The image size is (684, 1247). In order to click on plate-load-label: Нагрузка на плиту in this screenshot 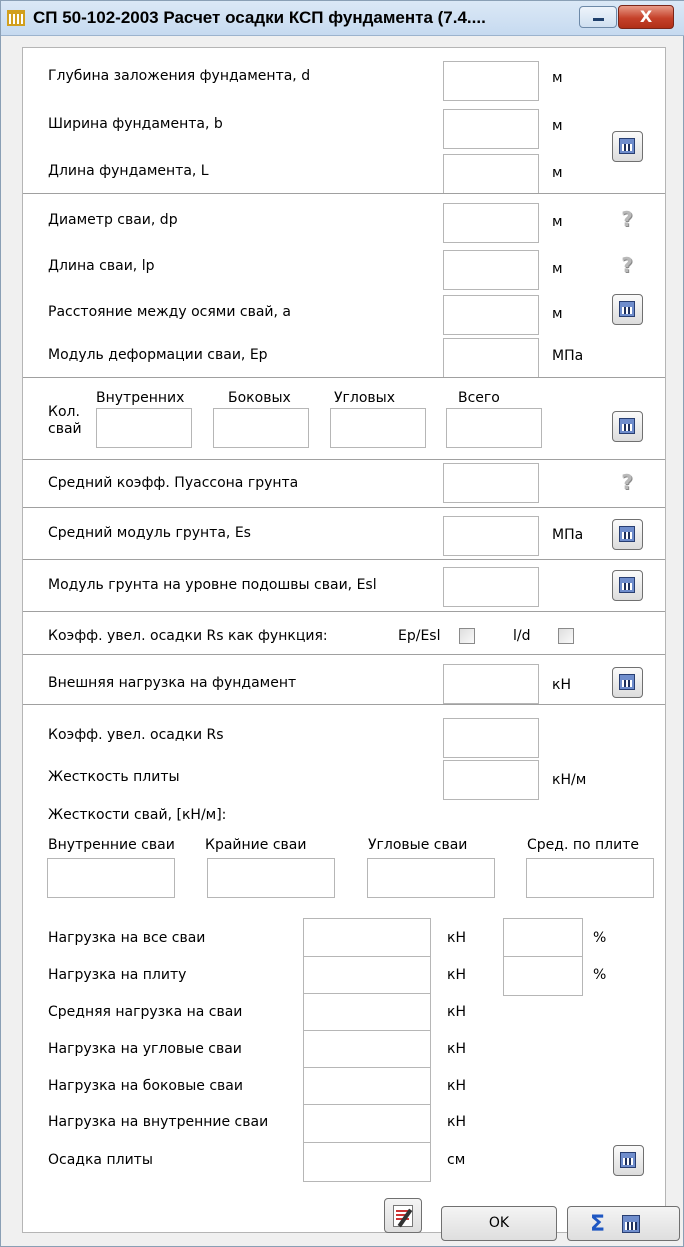, I will do `click(117, 975)`.